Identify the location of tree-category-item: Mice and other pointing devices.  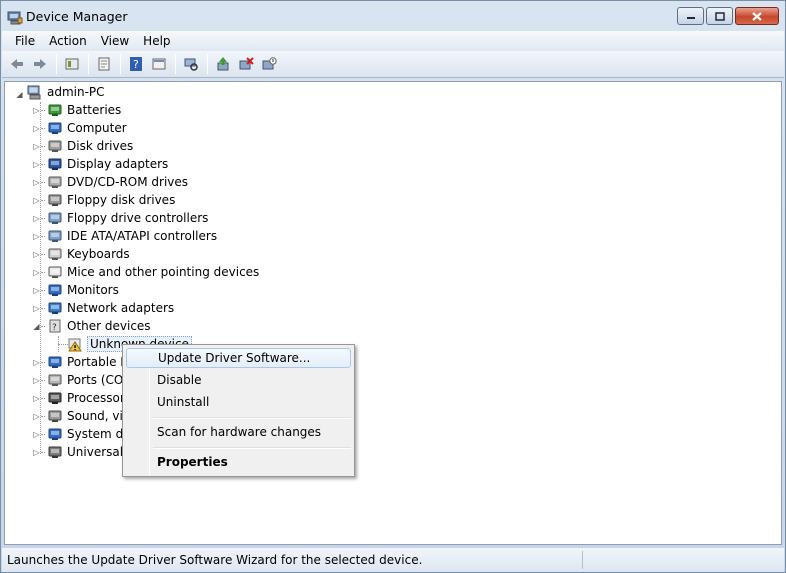
(153, 272).